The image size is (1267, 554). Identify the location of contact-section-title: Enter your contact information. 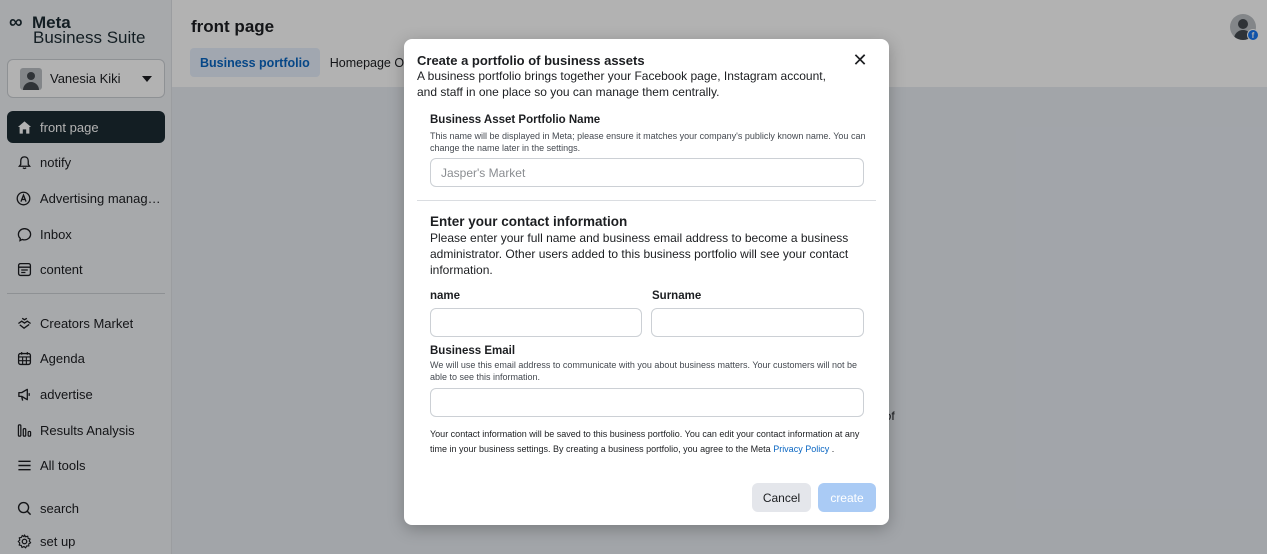
(529, 221).